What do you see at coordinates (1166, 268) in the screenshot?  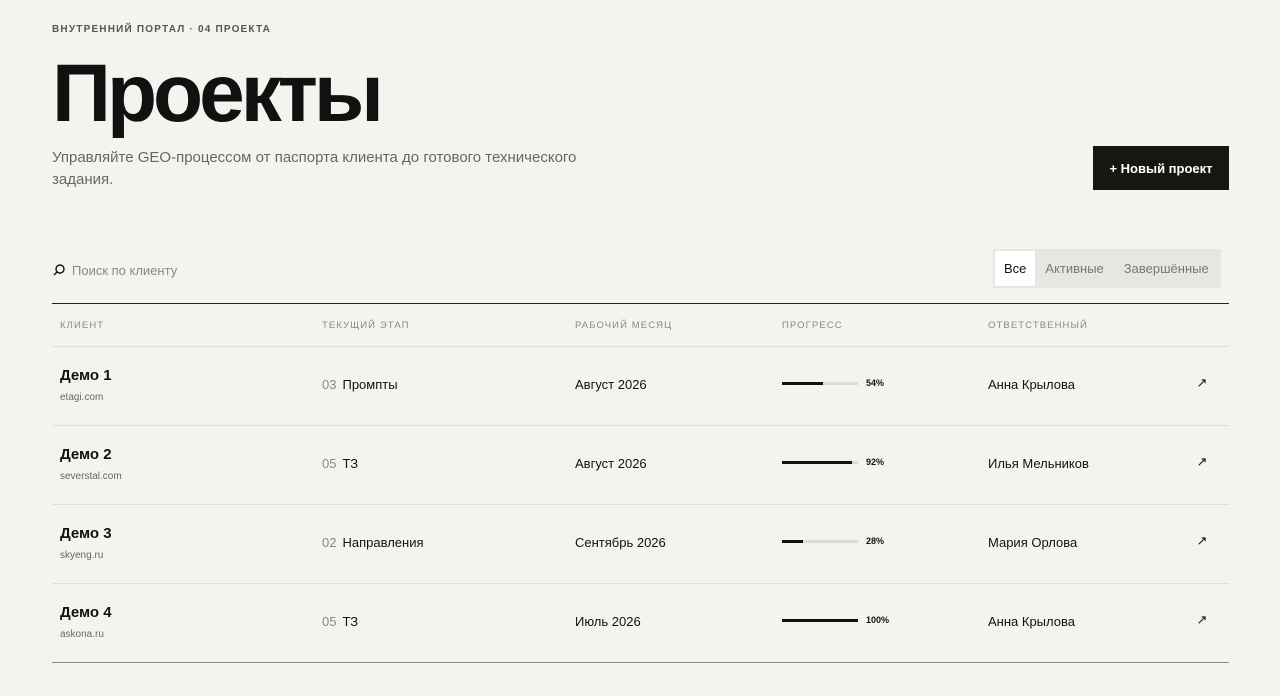 I see `filter-completed: Завершённые` at bounding box center [1166, 268].